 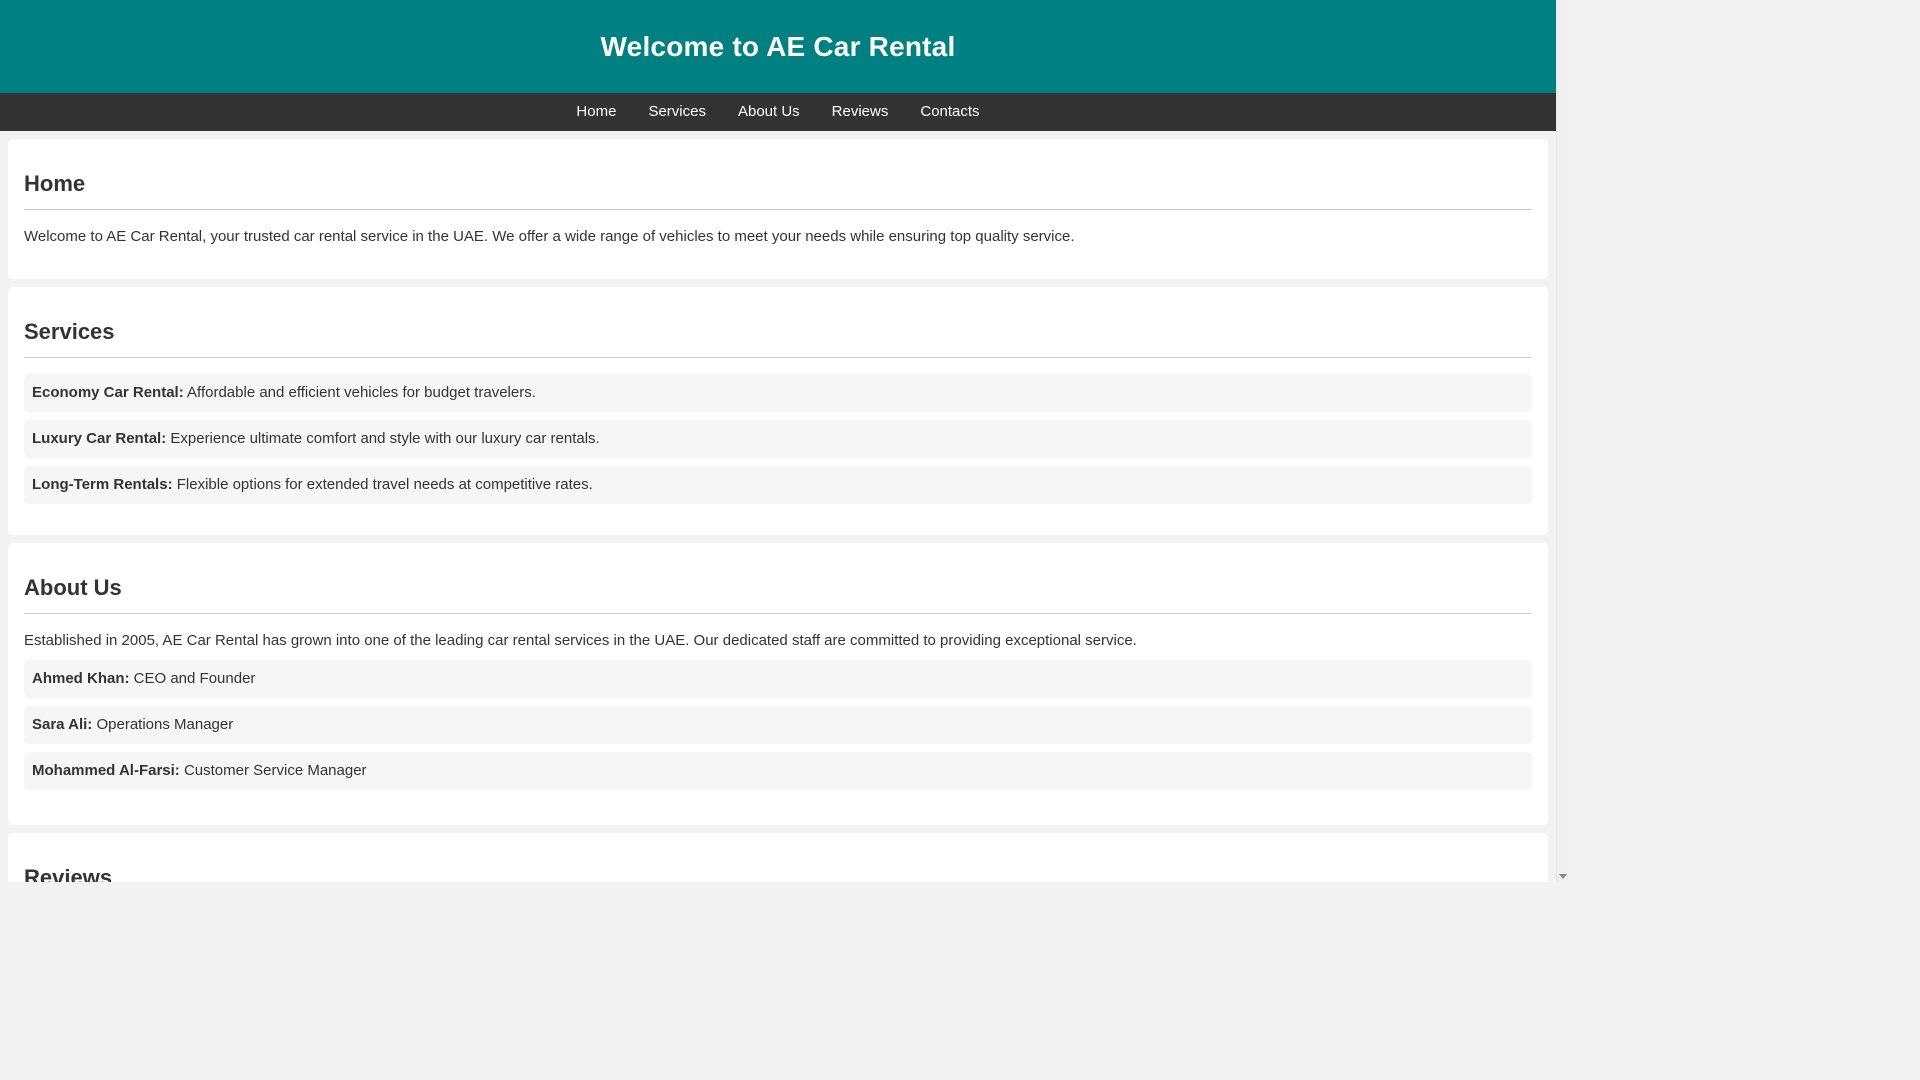 What do you see at coordinates (165, 724) in the screenshot?
I see `staff-role: Operations Manager` at bounding box center [165, 724].